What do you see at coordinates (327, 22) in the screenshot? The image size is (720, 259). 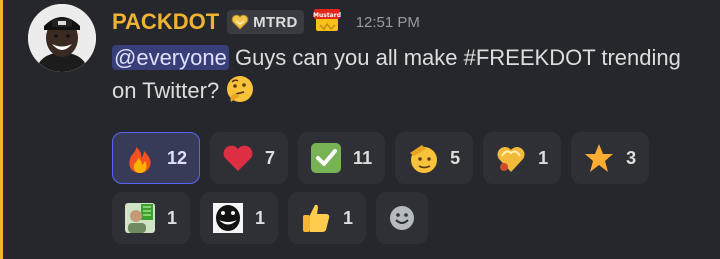 I see `mustard-badge-icon: Mustard` at bounding box center [327, 22].